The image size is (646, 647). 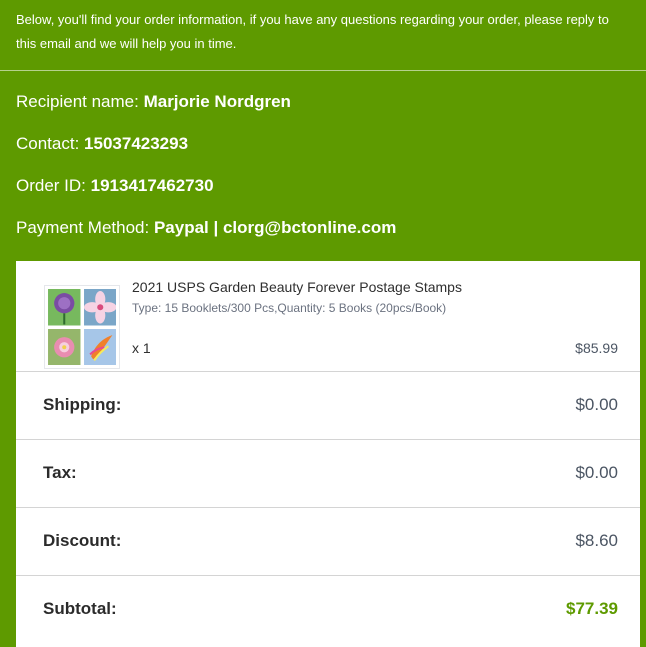 I want to click on shipping-row: Shipping: $0.00, so click(x=328, y=406).